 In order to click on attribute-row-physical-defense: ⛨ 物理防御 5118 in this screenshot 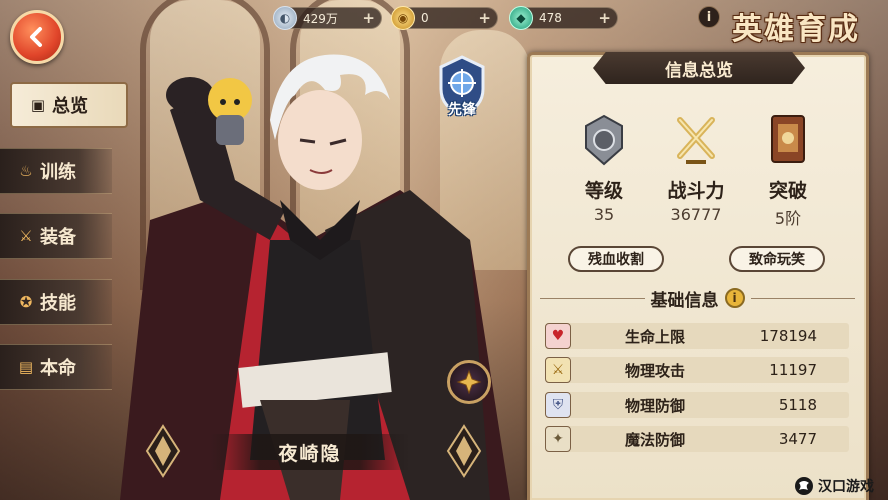, I will do `click(697, 405)`.